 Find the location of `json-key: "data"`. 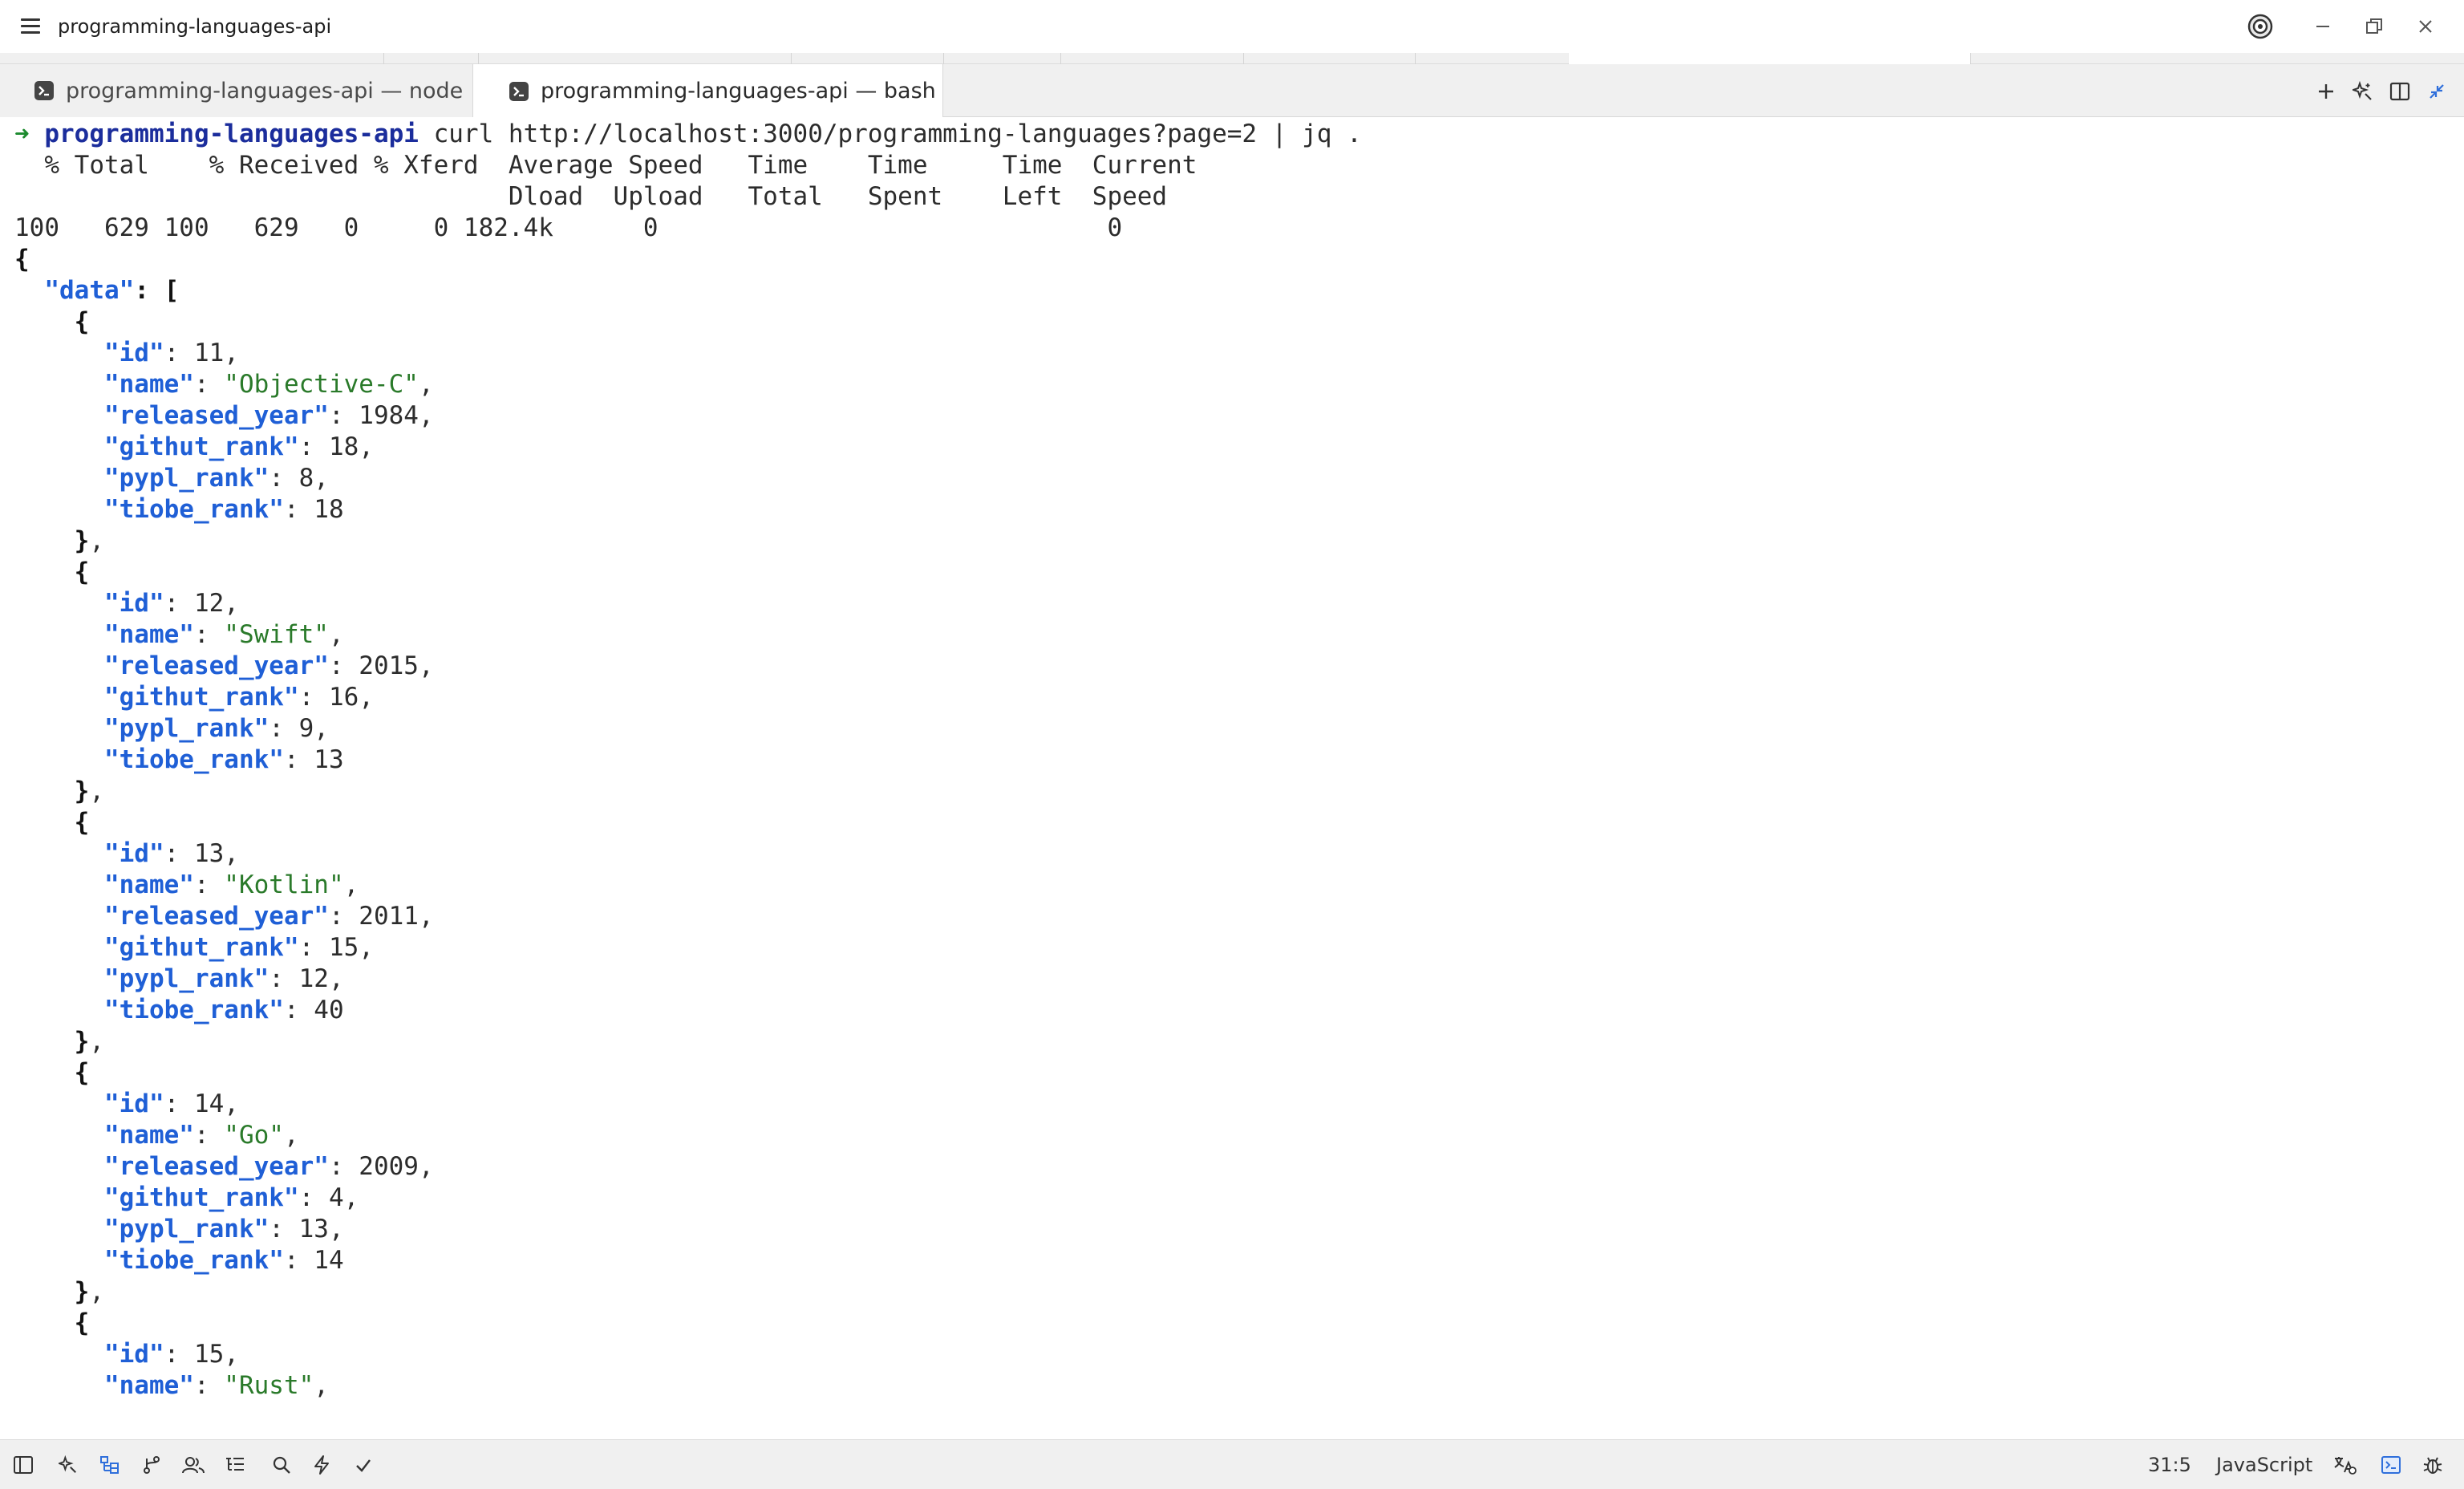

json-key: "data" is located at coordinates (89, 291).